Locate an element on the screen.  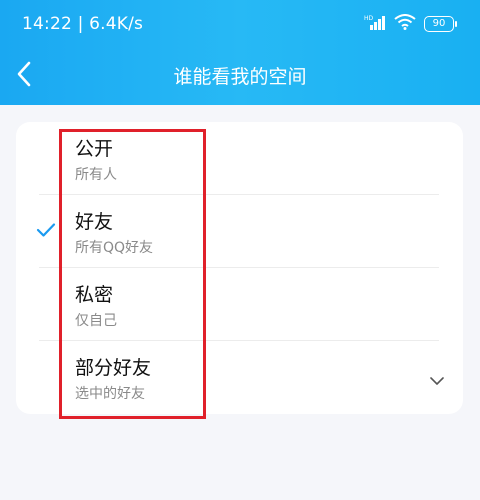
chevron-down-icon is located at coordinates (437, 380).